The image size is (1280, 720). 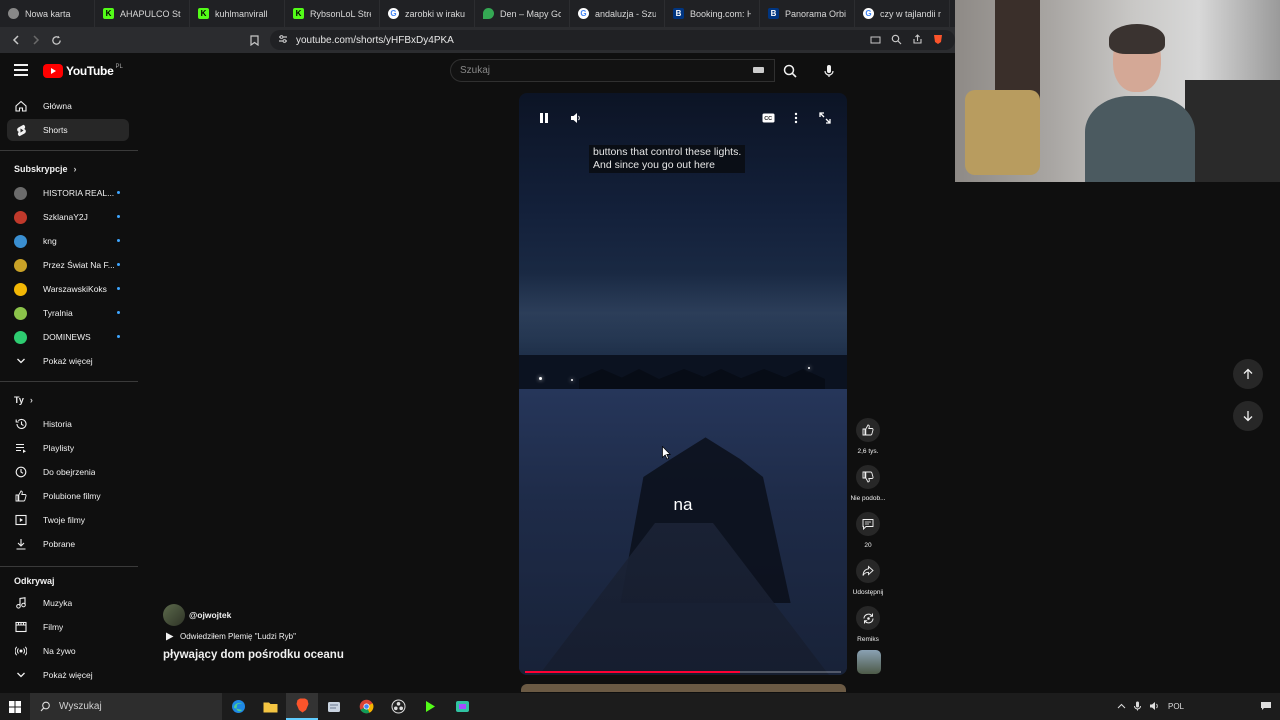 I want to click on sidebar-subscription-item: kng, so click(x=68, y=241).